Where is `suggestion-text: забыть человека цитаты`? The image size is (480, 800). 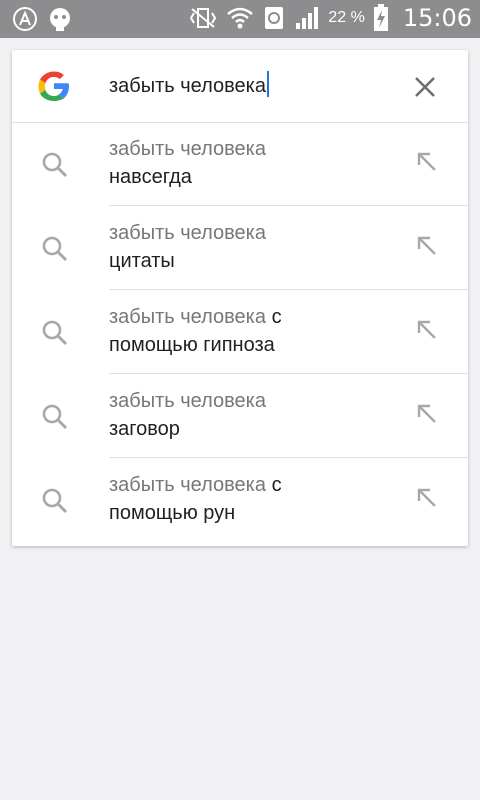
suggestion-text: забыть человека цитаты is located at coordinates (254, 247).